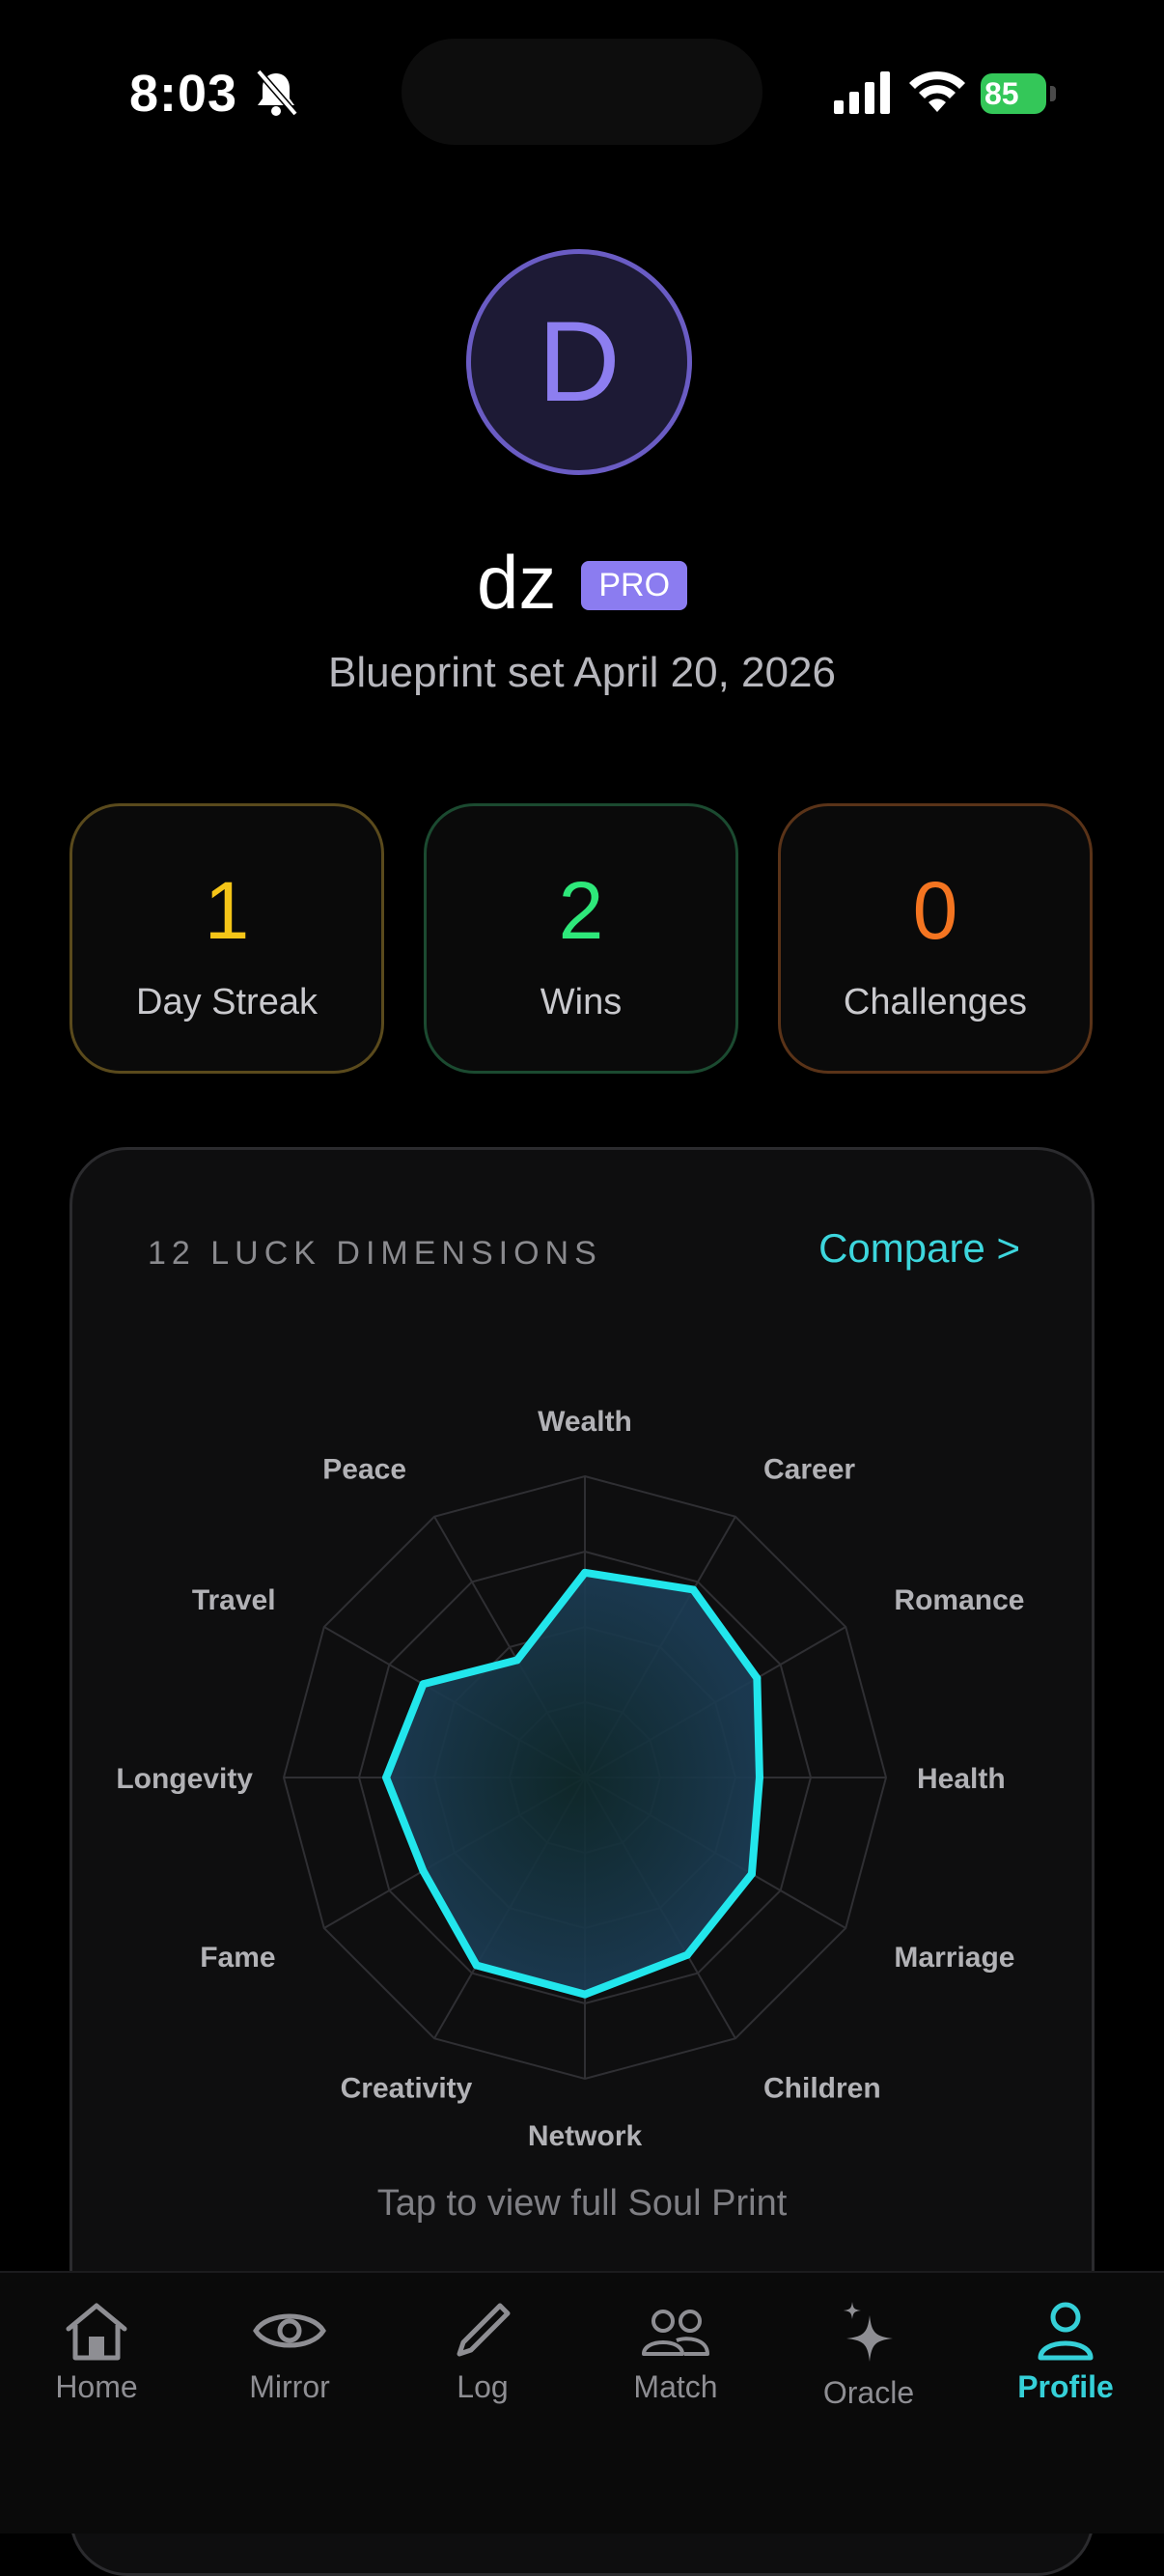 This screenshot has height=2576, width=1164. What do you see at coordinates (822, 2088) in the screenshot?
I see `radar-label-children: Children` at bounding box center [822, 2088].